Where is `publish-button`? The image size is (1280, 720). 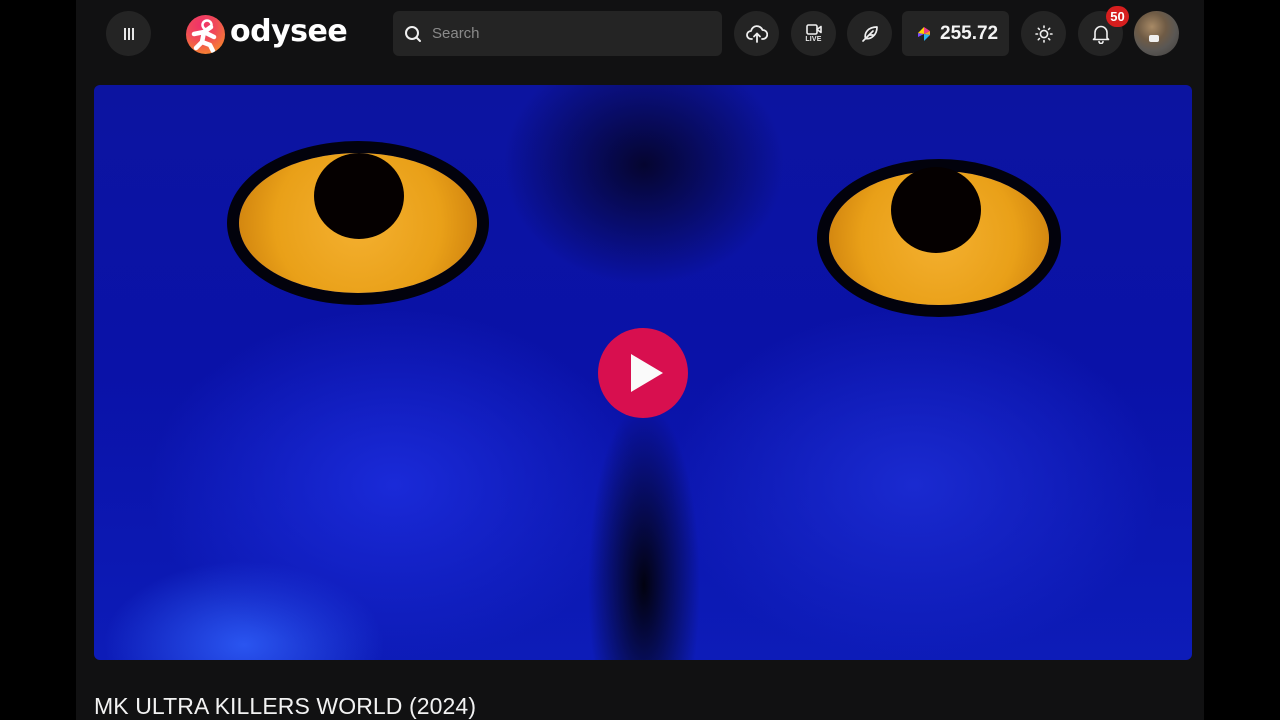 publish-button is located at coordinates (869, 33).